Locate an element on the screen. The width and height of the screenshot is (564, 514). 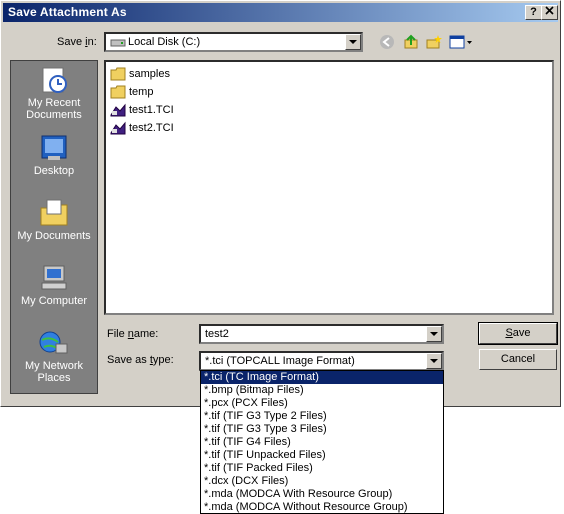
views-menu-button is located at coordinates (461, 42).